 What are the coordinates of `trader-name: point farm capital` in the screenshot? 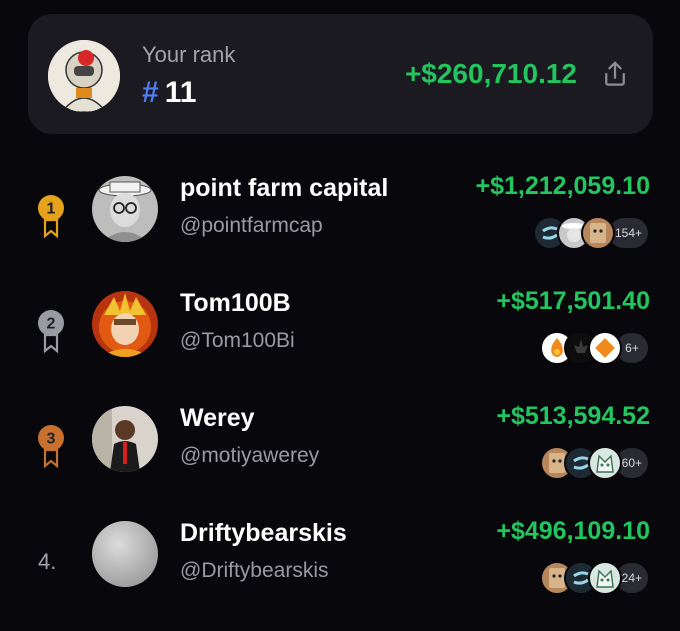 It's located at (284, 188).